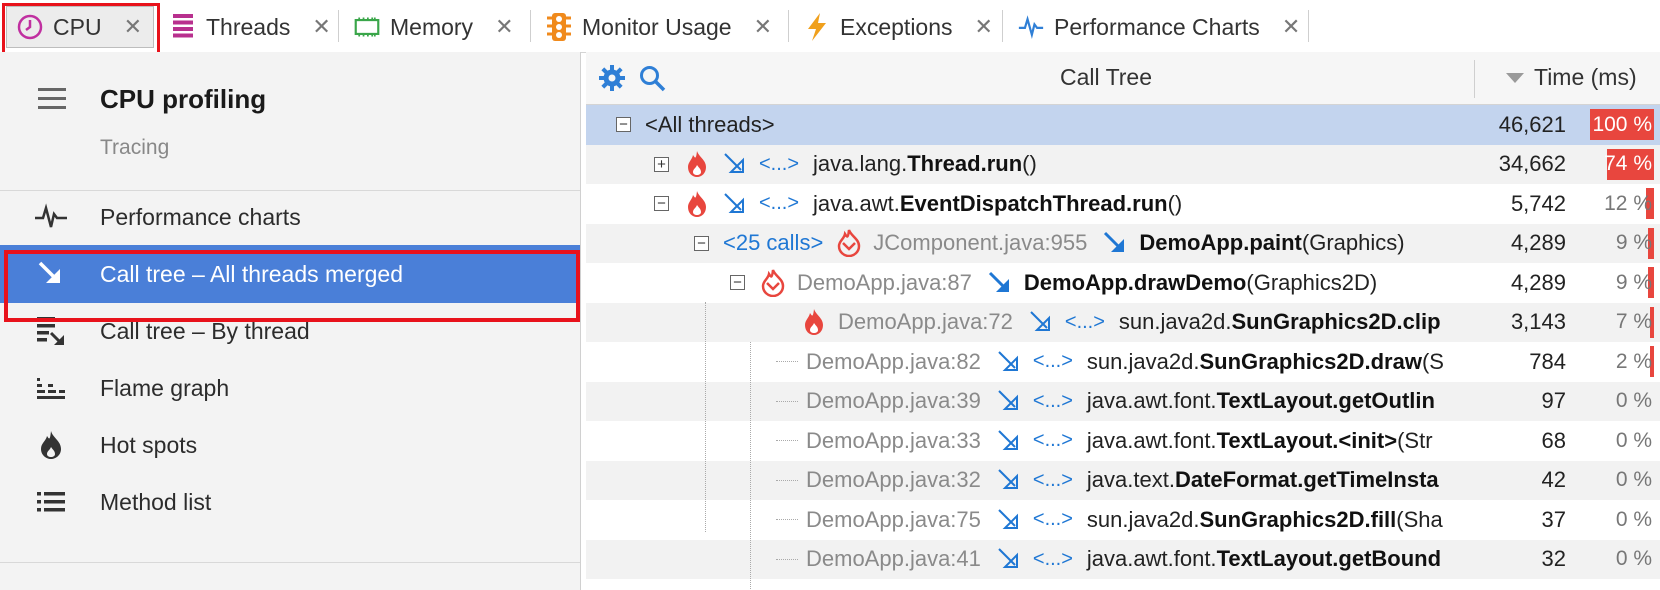 This screenshot has height=590, width=1660. What do you see at coordinates (183, 99) in the screenshot?
I see `sidebar-title: CPU profiling` at bounding box center [183, 99].